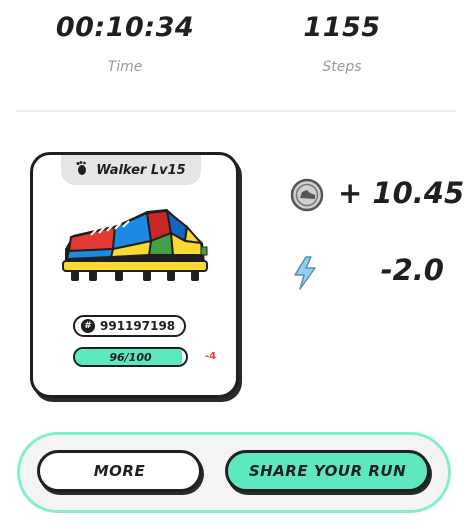 The width and height of the screenshot is (474, 529). What do you see at coordinates (119, 471) in the screenshot?
I see `more-button: MORE` at bounding box center [119, 471].